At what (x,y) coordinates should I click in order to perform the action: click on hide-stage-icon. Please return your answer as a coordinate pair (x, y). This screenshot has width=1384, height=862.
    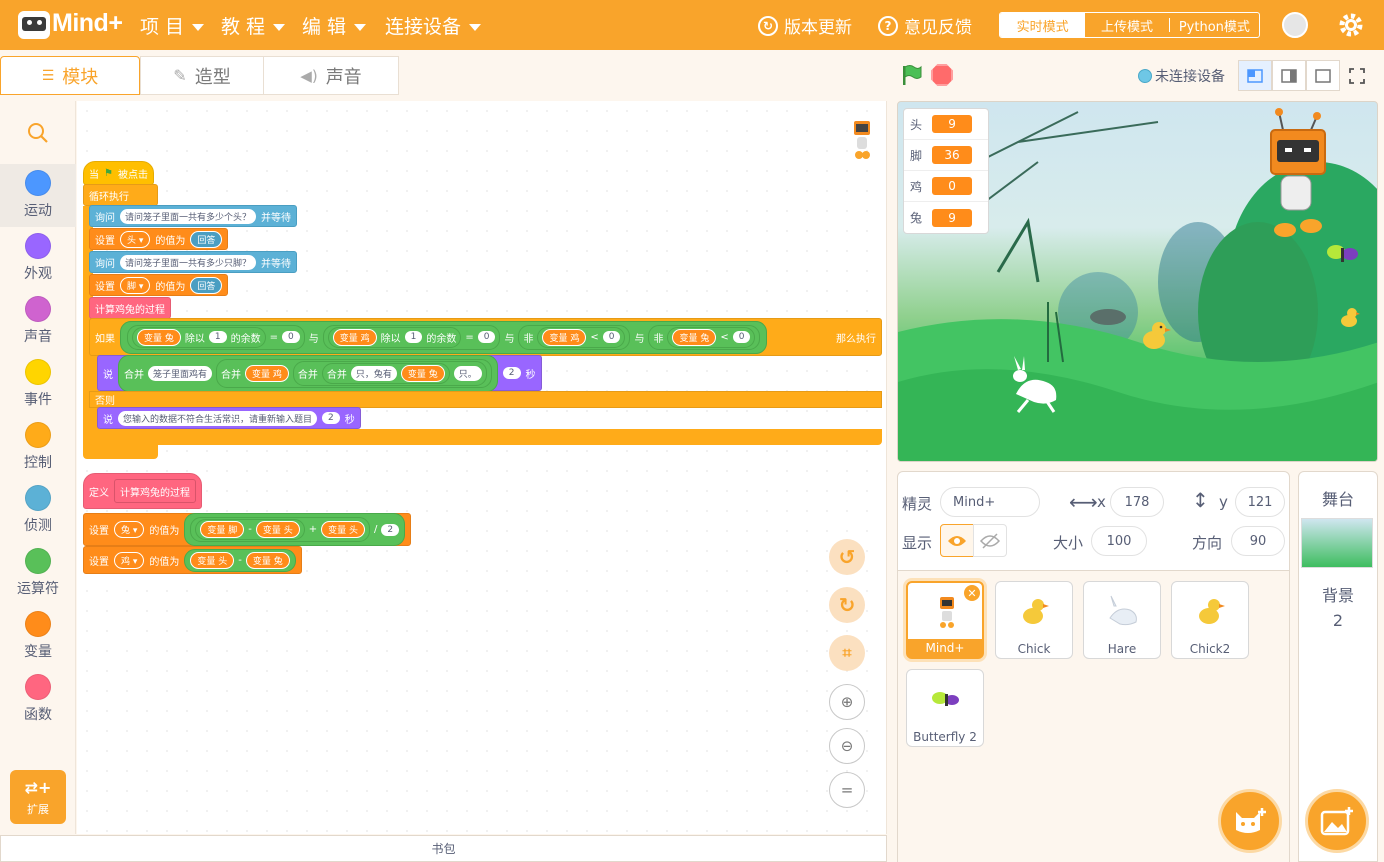
    Looking at the image, I should click on (1323, 75).